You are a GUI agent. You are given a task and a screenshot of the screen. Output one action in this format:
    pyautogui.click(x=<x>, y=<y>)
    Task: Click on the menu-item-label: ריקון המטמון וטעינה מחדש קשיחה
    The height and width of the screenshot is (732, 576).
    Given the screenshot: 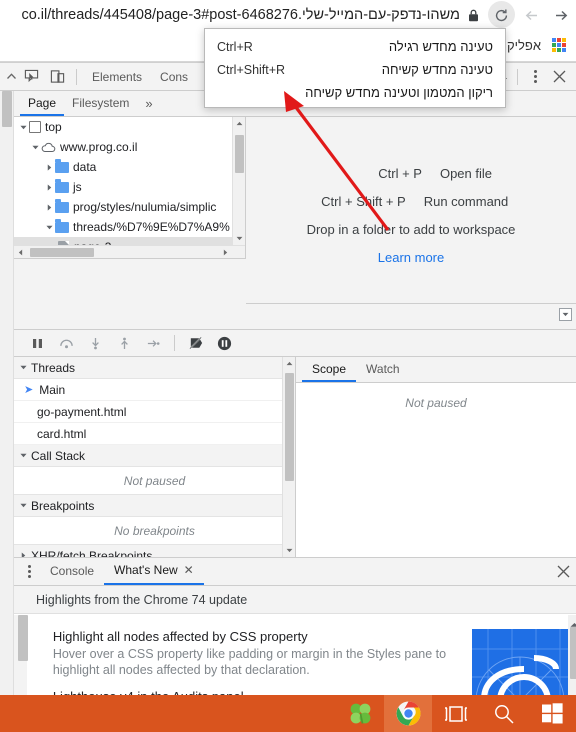 What is the action you would take?
    pyautogui.click(x=399, y=92)
    